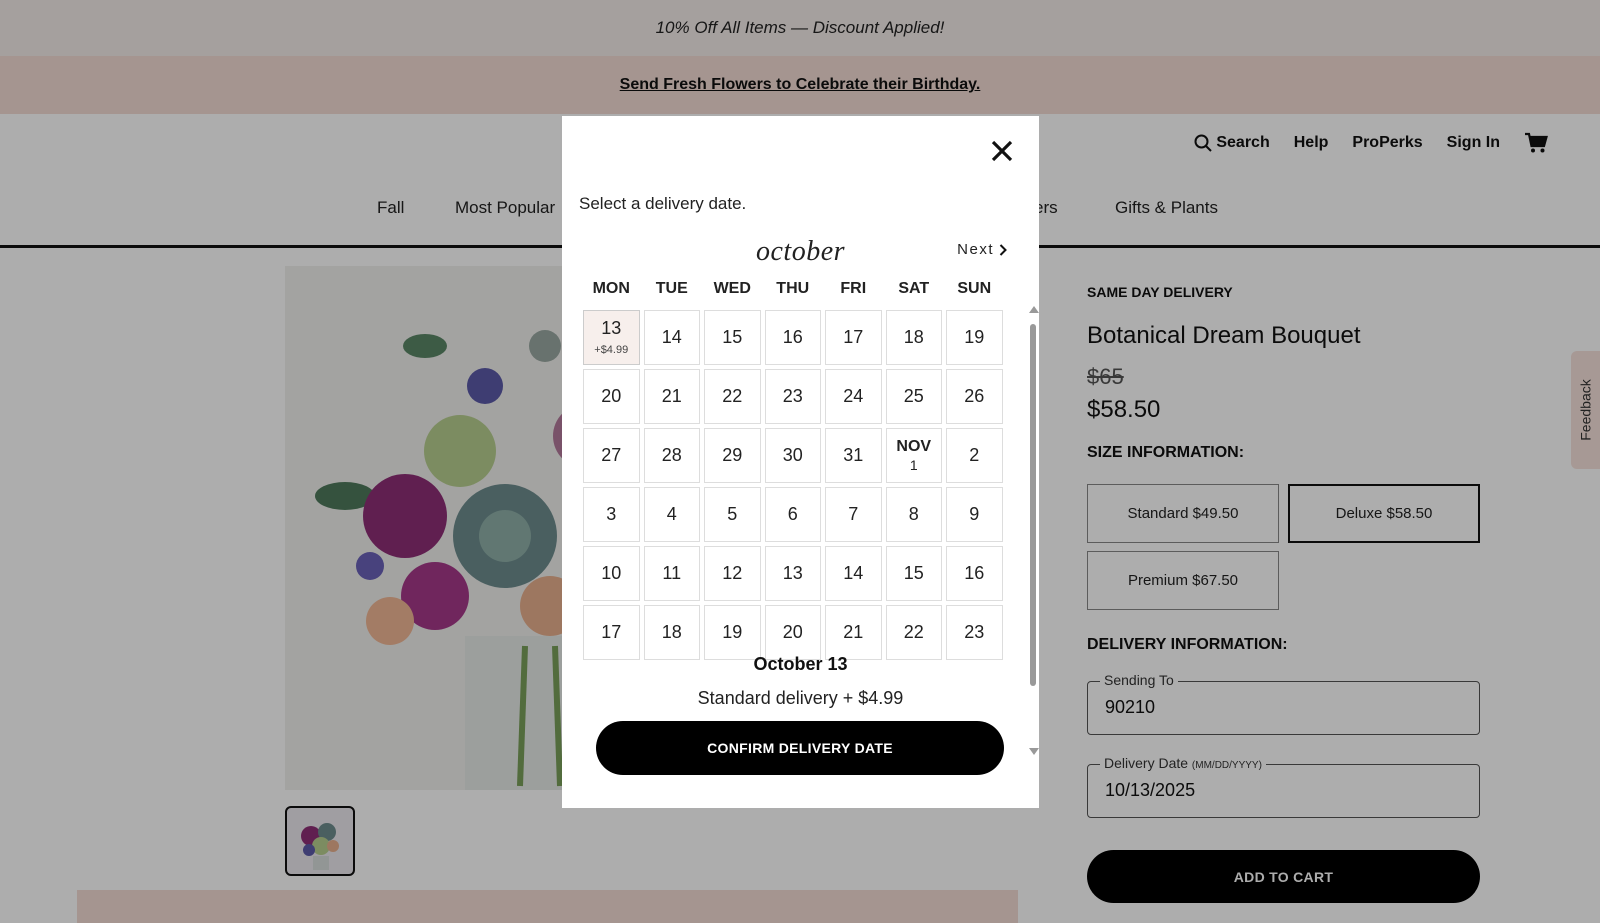 The width and height of the screenshot is (1600, 923). I want to click on calendar-day: 13, so click(792, 573).